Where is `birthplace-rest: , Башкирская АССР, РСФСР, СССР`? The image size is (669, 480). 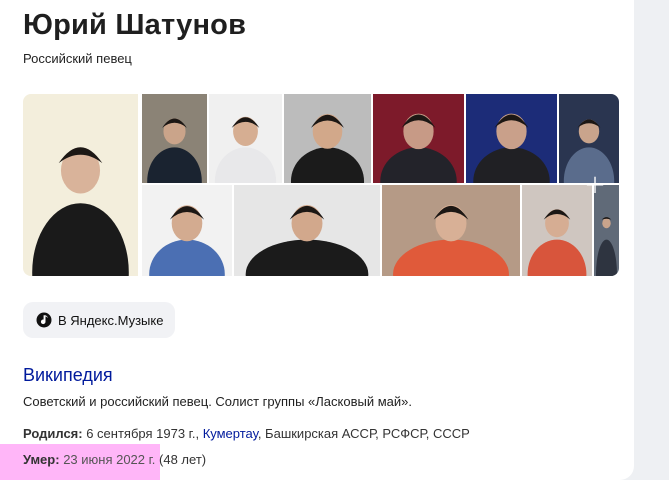
birthplace-rest: , Башкирская АССР, РСФСР, СССР is located at coordinates (363, 433).